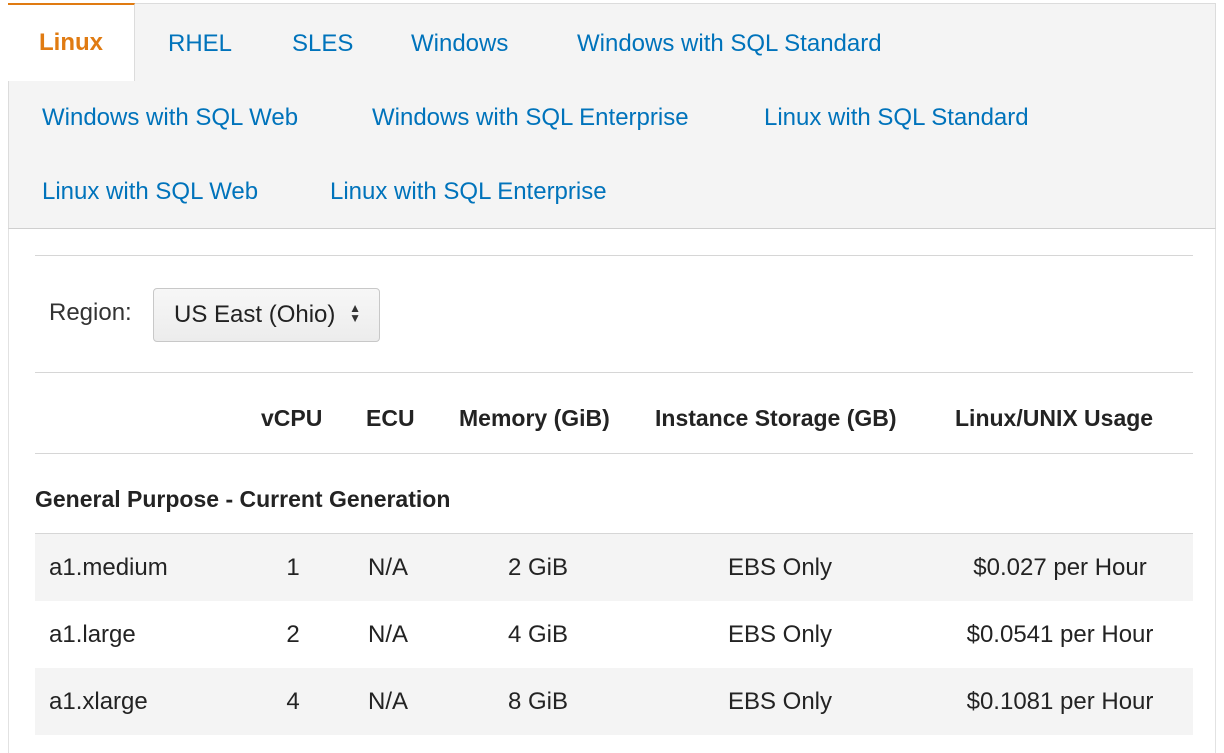 The image size is (1224, 753). What do you see at coordinates (468, 192) in the screenshot?
I see `tab-linux-sql-enterprise: Linux with SQL Enterprise` at bounding box center [468, 192].